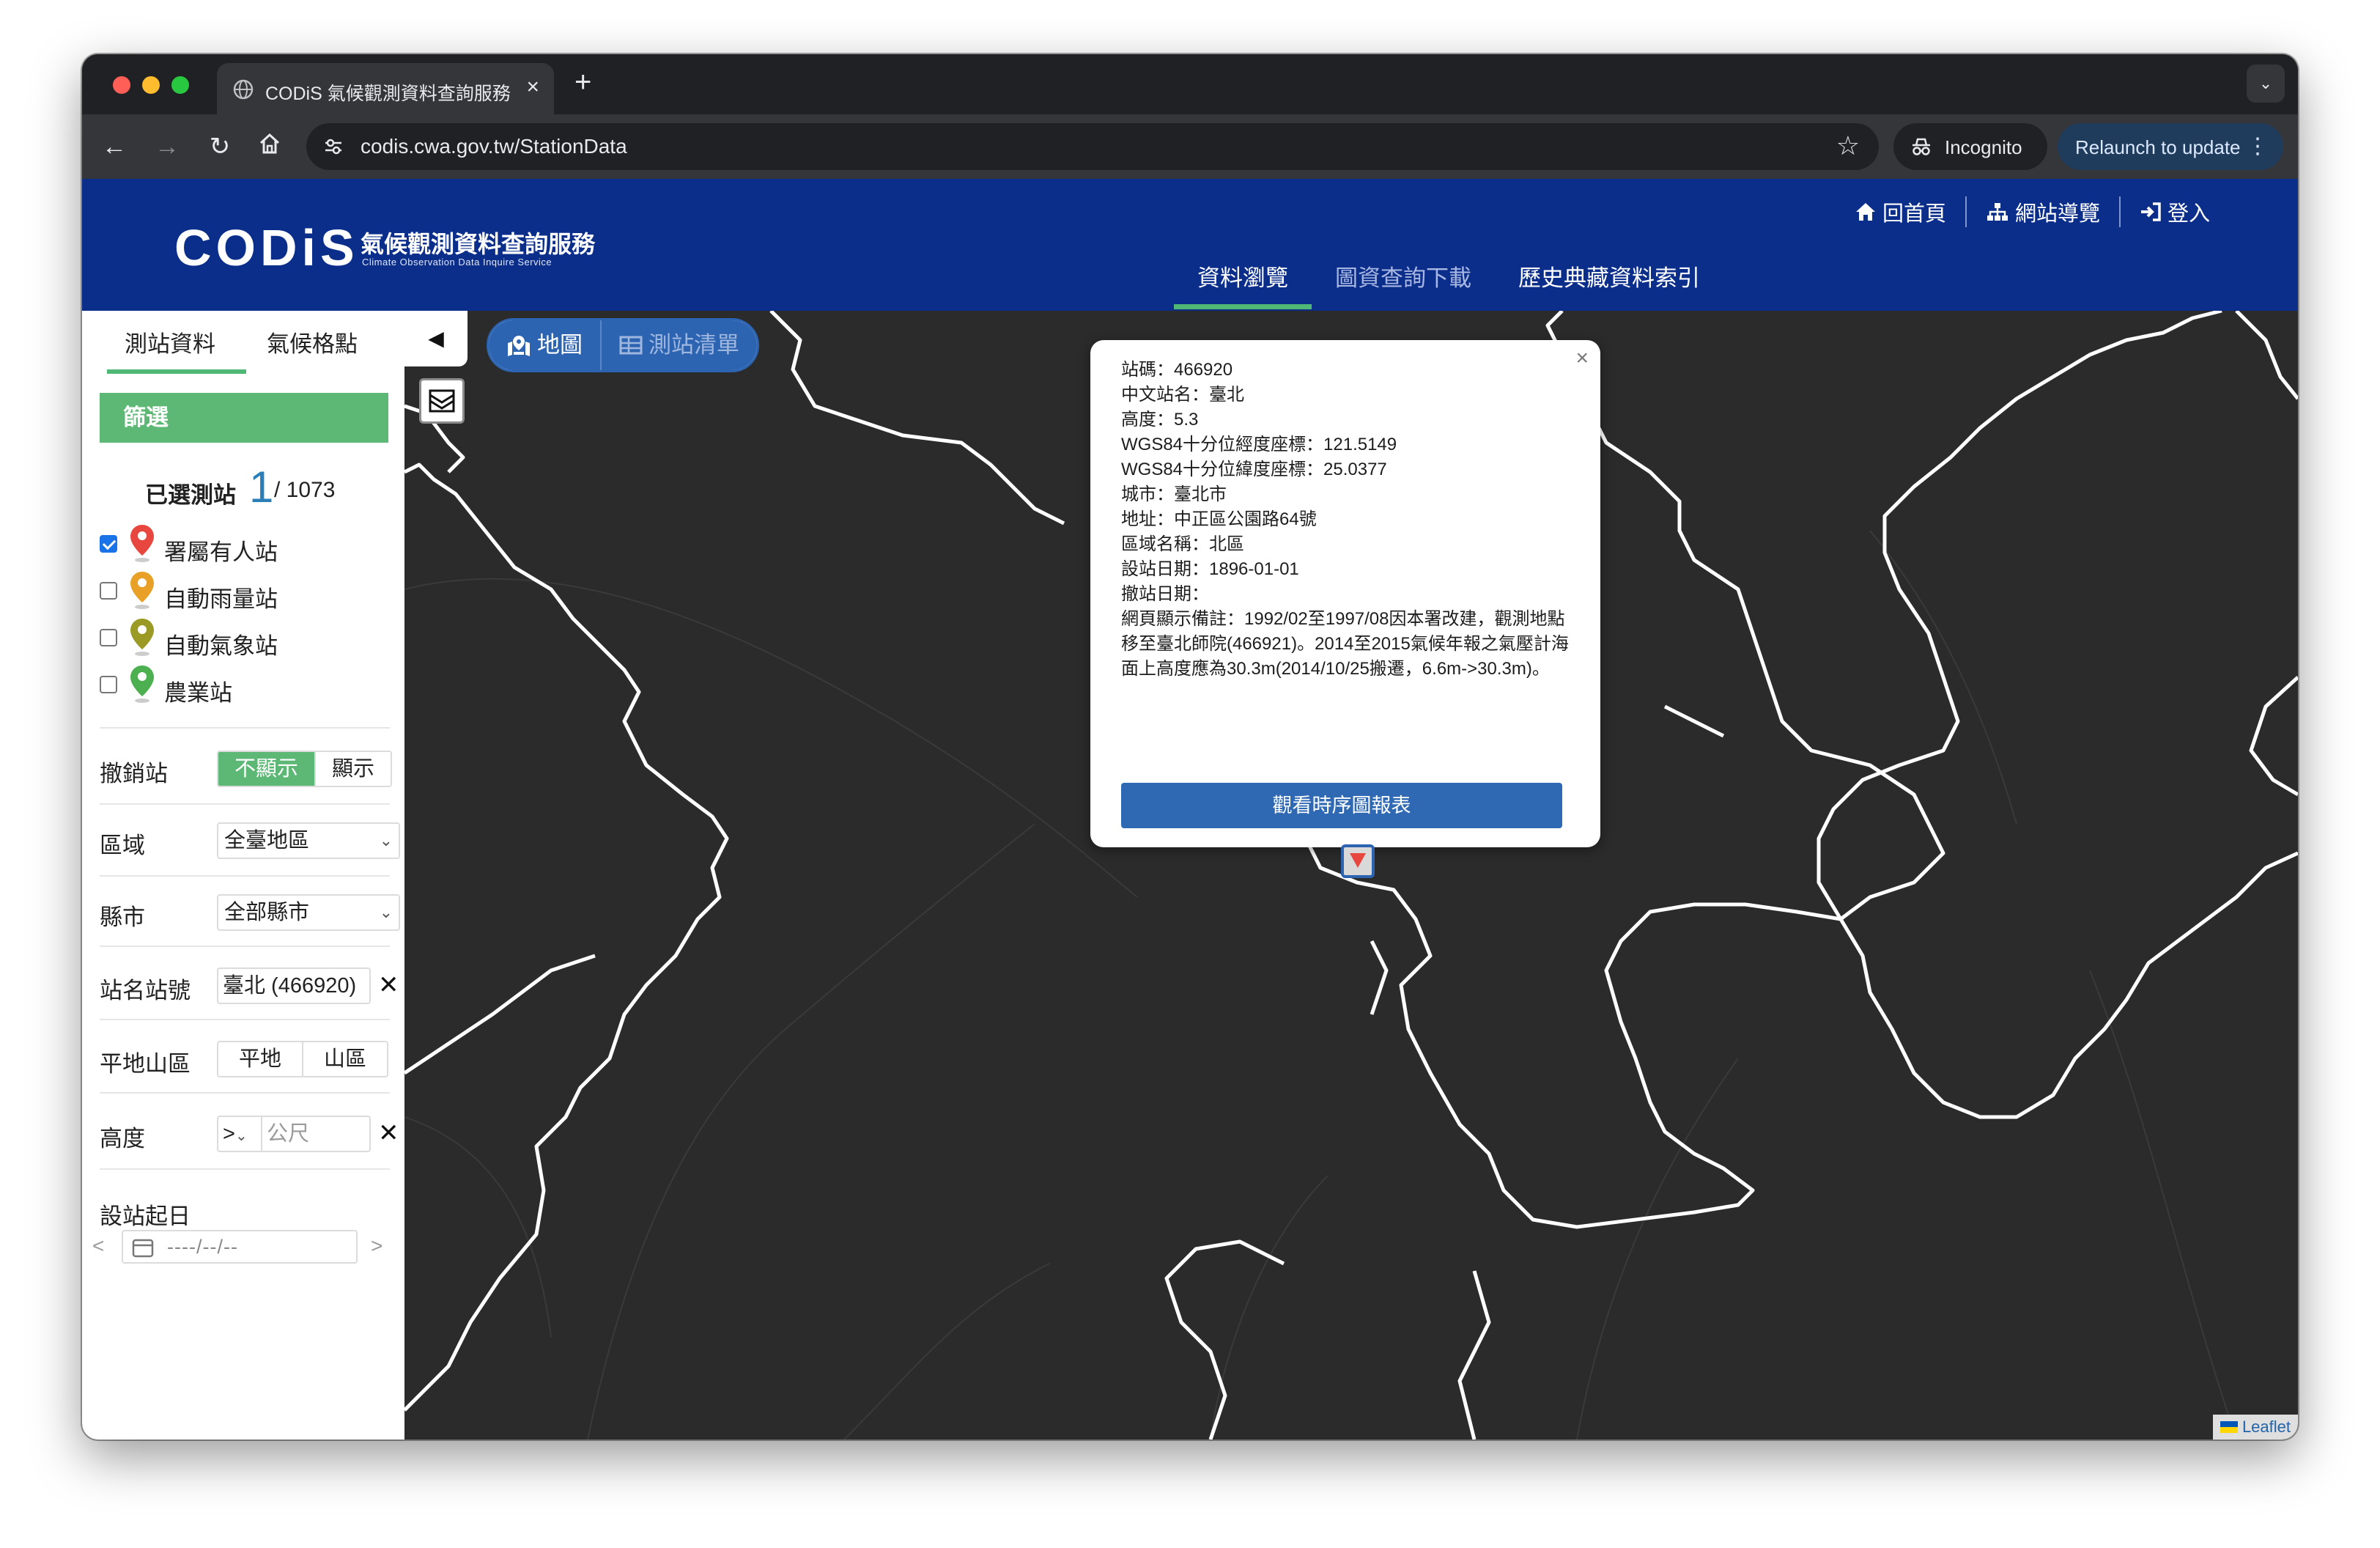 The width and height of the screenshot is (2380, 1548). I want to click on altitude-row: 高度 >⌄ 公尺 ✕, so click(250, 1133).